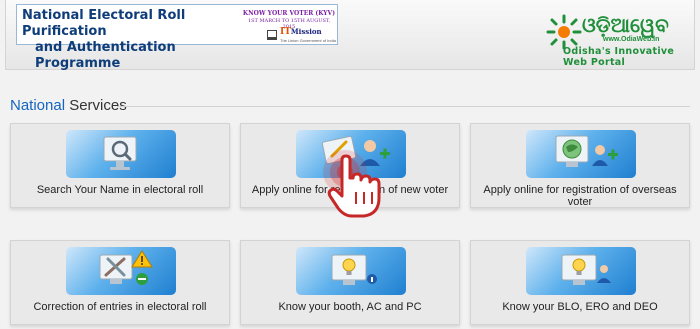  I want to click on it-mission-logo: ITMission, so click(301, 32).